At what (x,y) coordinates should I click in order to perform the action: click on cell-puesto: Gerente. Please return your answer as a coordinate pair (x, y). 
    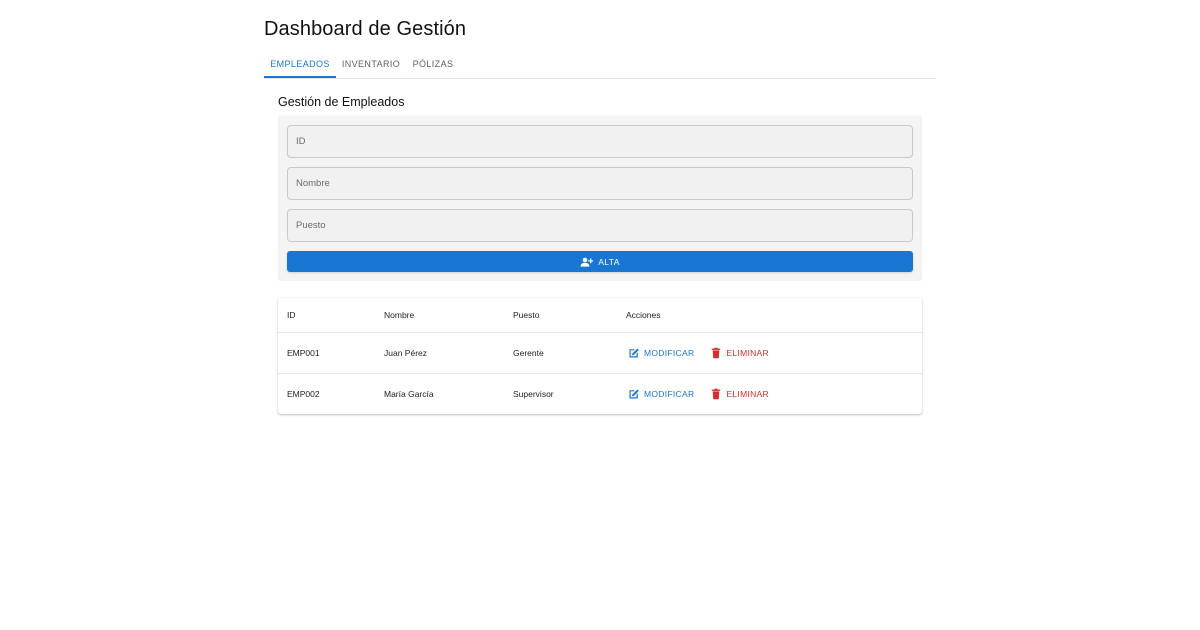
    Looking at the image, I should click on (528, 353).